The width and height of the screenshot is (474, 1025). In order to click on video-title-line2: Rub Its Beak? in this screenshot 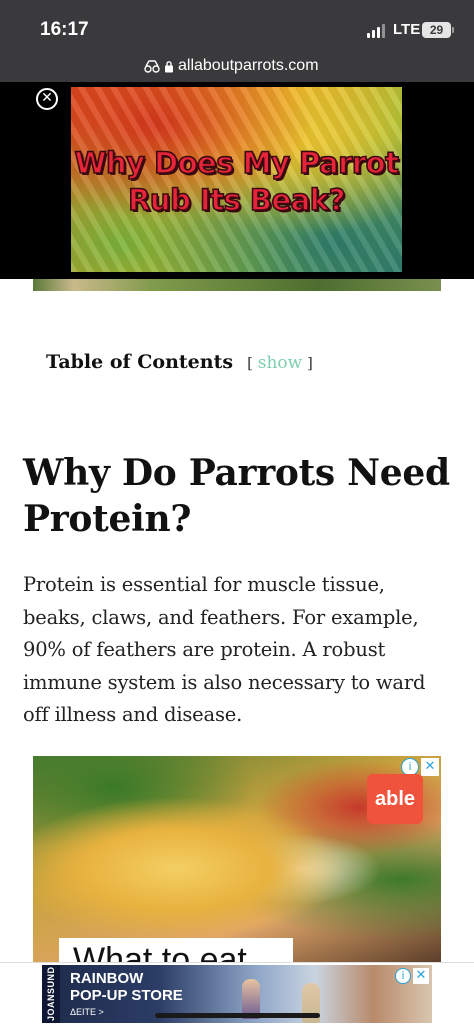, I will do `click(236, 200)`.